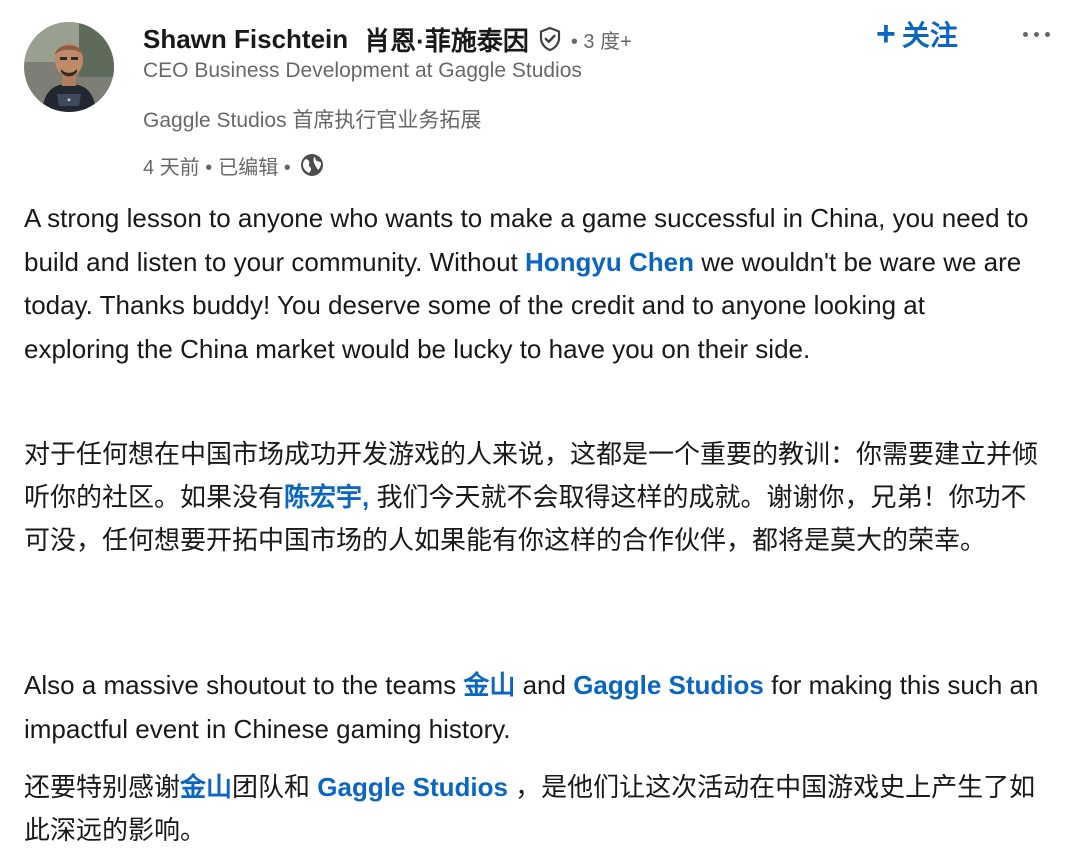 The height and width of the screenshot is (866, 1080). I want to click on post-time: 4 天前 •, so click(178, 167).